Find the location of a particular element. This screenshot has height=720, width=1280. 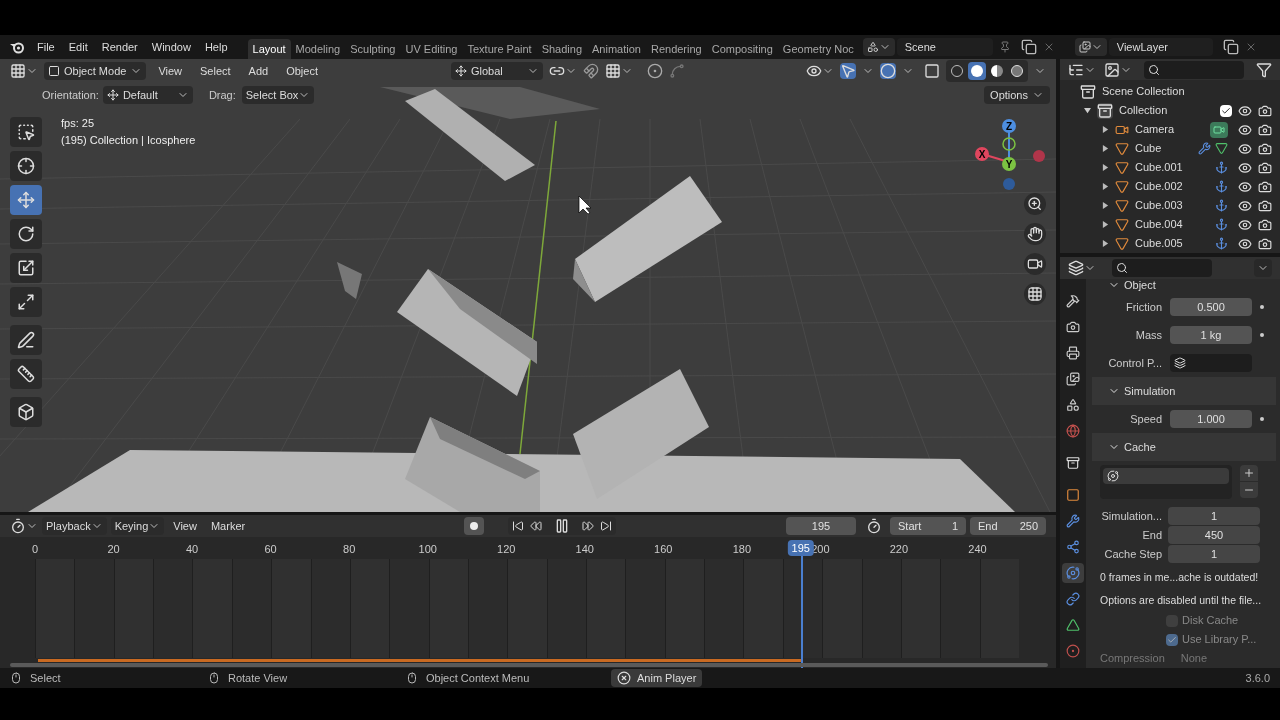

playhead-line is located at coordinates (801, 612).